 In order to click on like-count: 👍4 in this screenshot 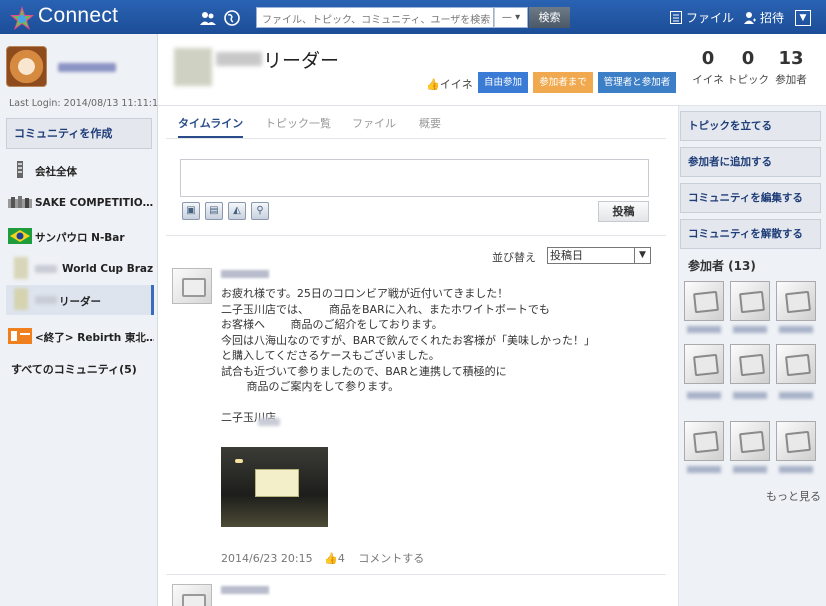, I will do `click(334, 558)`.